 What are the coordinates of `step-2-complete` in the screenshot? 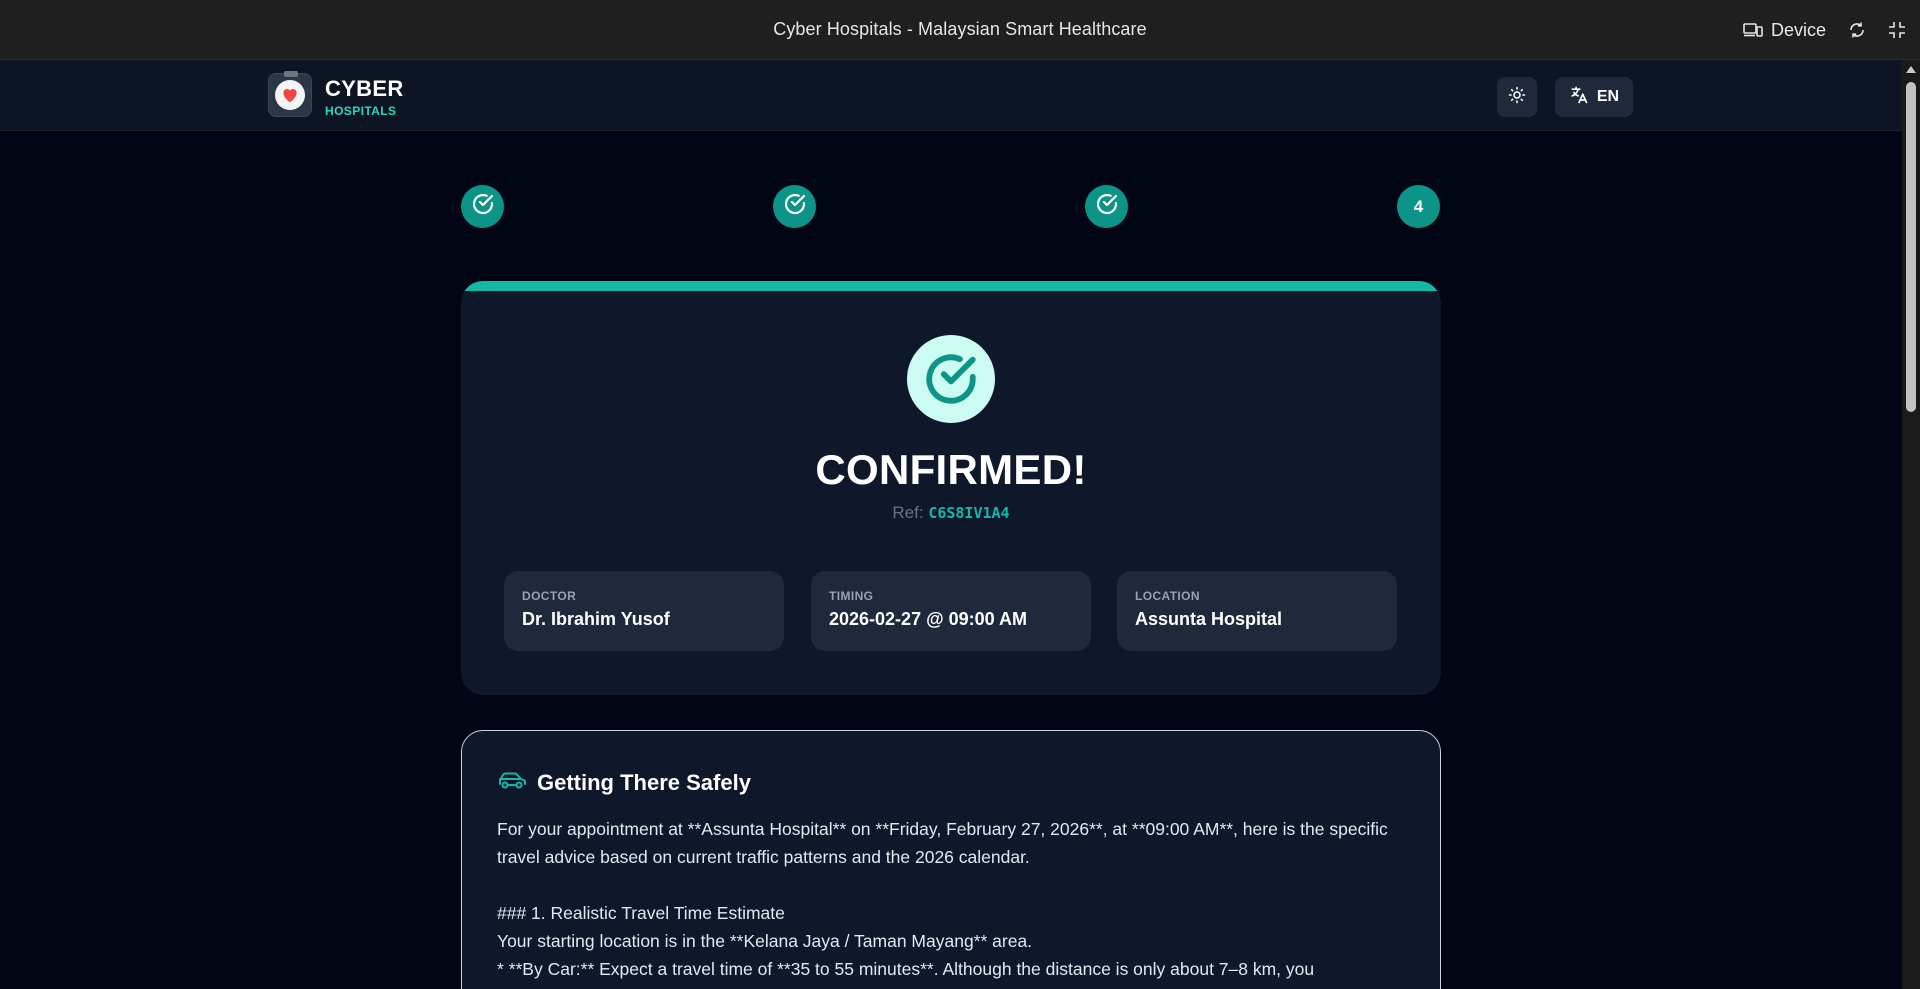 It's located at (794, 206).